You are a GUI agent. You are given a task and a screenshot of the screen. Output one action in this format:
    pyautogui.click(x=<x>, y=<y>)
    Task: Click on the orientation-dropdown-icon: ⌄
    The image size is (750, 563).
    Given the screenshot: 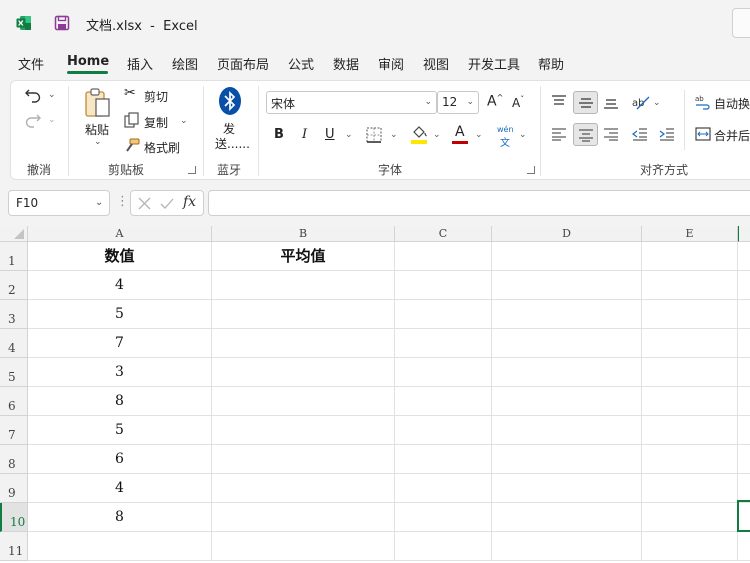 What is the action you would take?
    pyautogui.click(x=657, y=103)
    